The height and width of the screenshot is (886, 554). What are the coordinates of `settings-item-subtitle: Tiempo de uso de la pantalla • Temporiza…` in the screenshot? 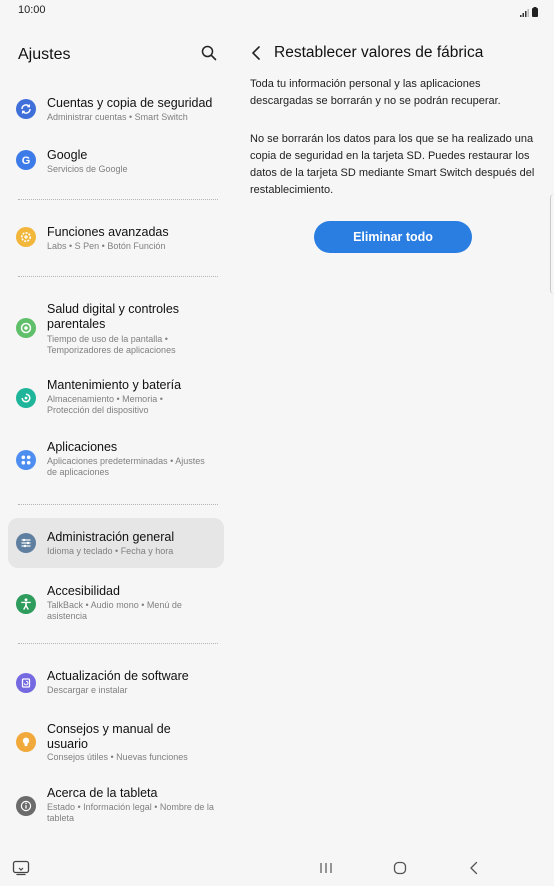 It's located at (111, 344).